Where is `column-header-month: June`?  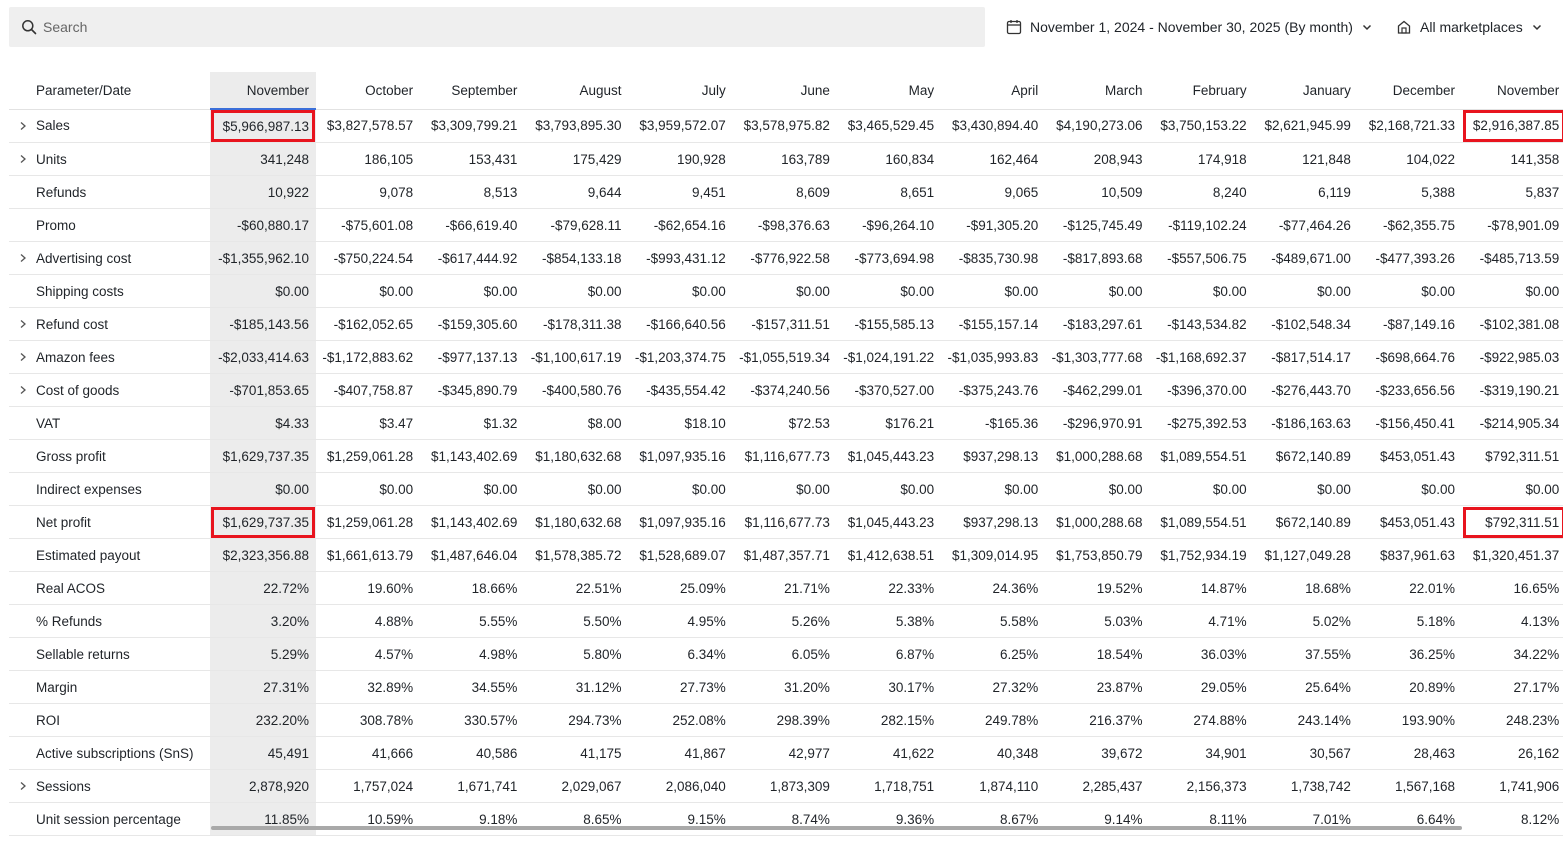
column-header-month: June is located at coordinates (784, 91).